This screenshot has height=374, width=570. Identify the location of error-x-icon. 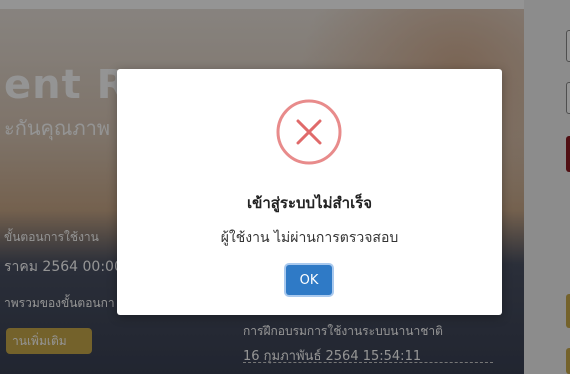
(309, 132).